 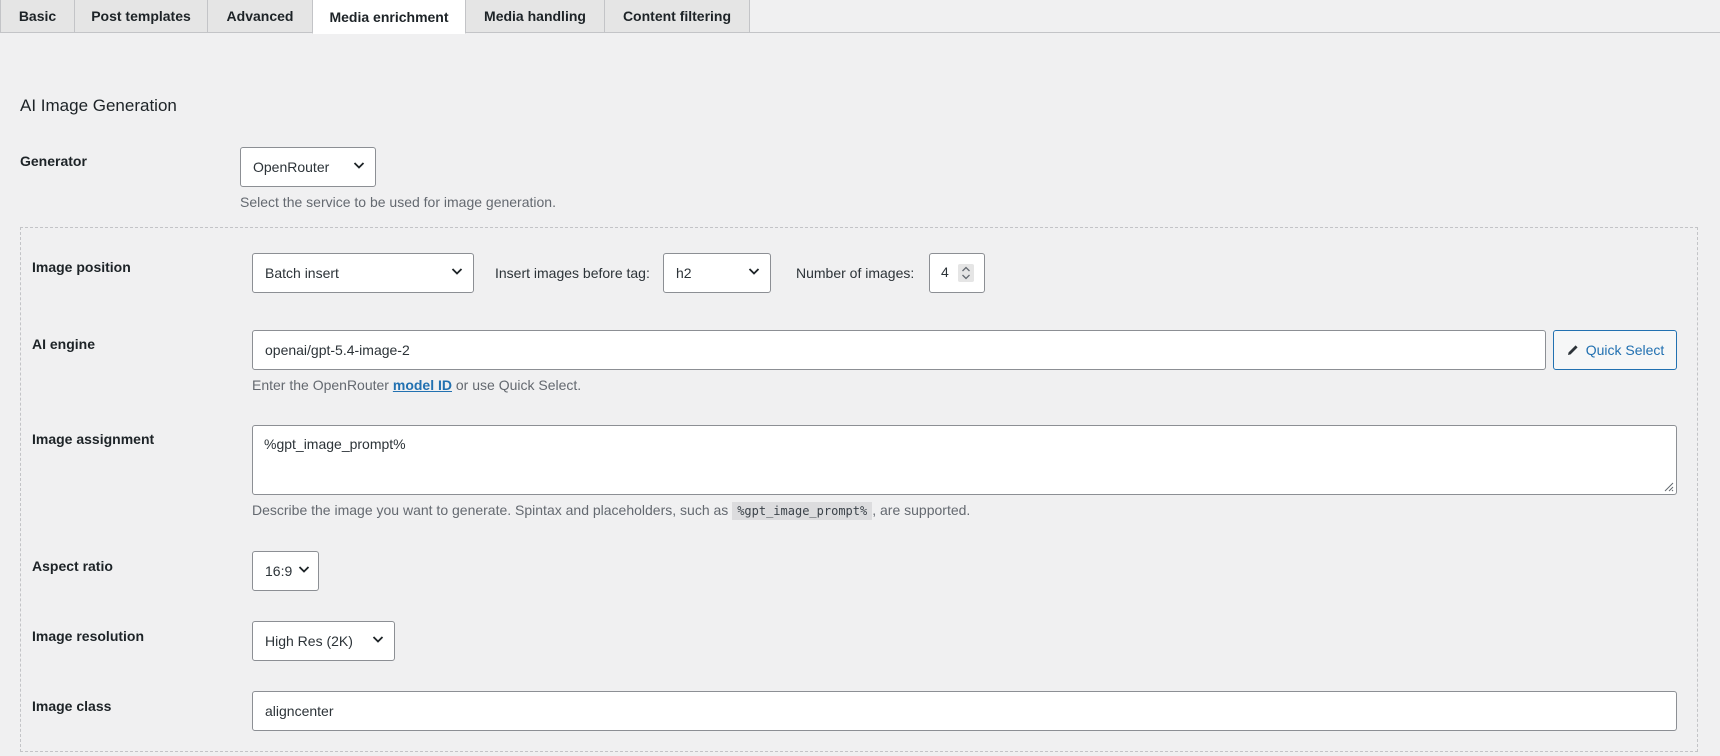 I want to click on pencil-icon, so click(x=1572, y=350).